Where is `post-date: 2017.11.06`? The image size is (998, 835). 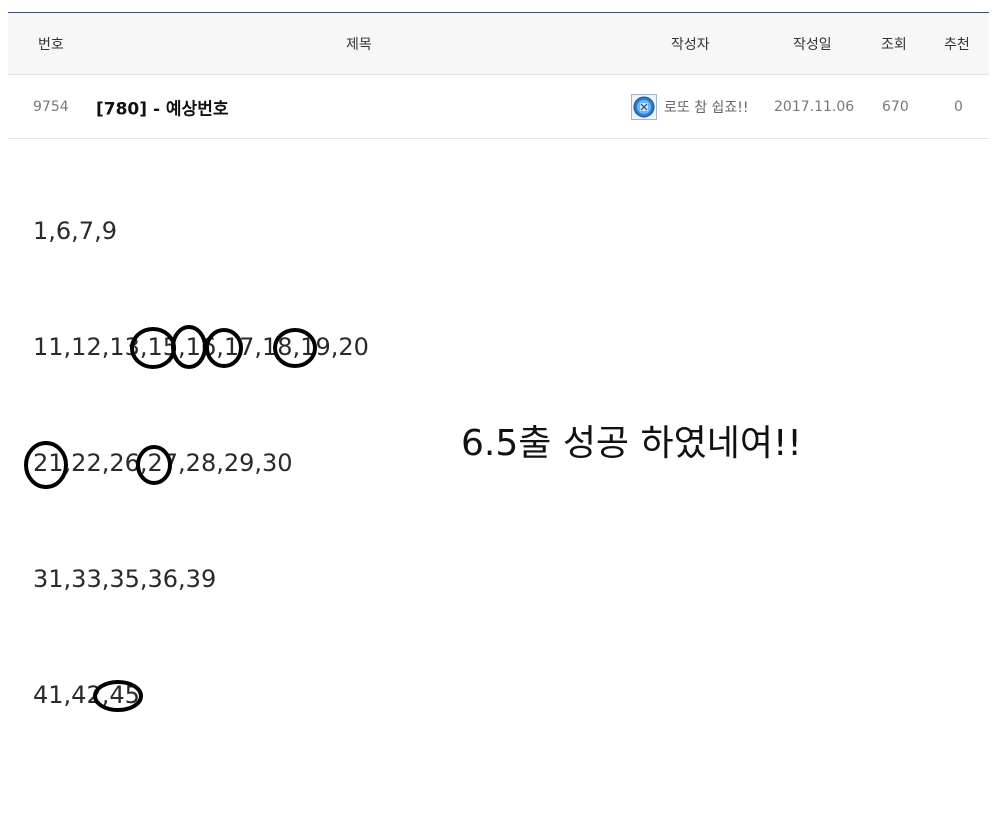 post-date: 2017.11.06 is located at coordinates (814, 106).